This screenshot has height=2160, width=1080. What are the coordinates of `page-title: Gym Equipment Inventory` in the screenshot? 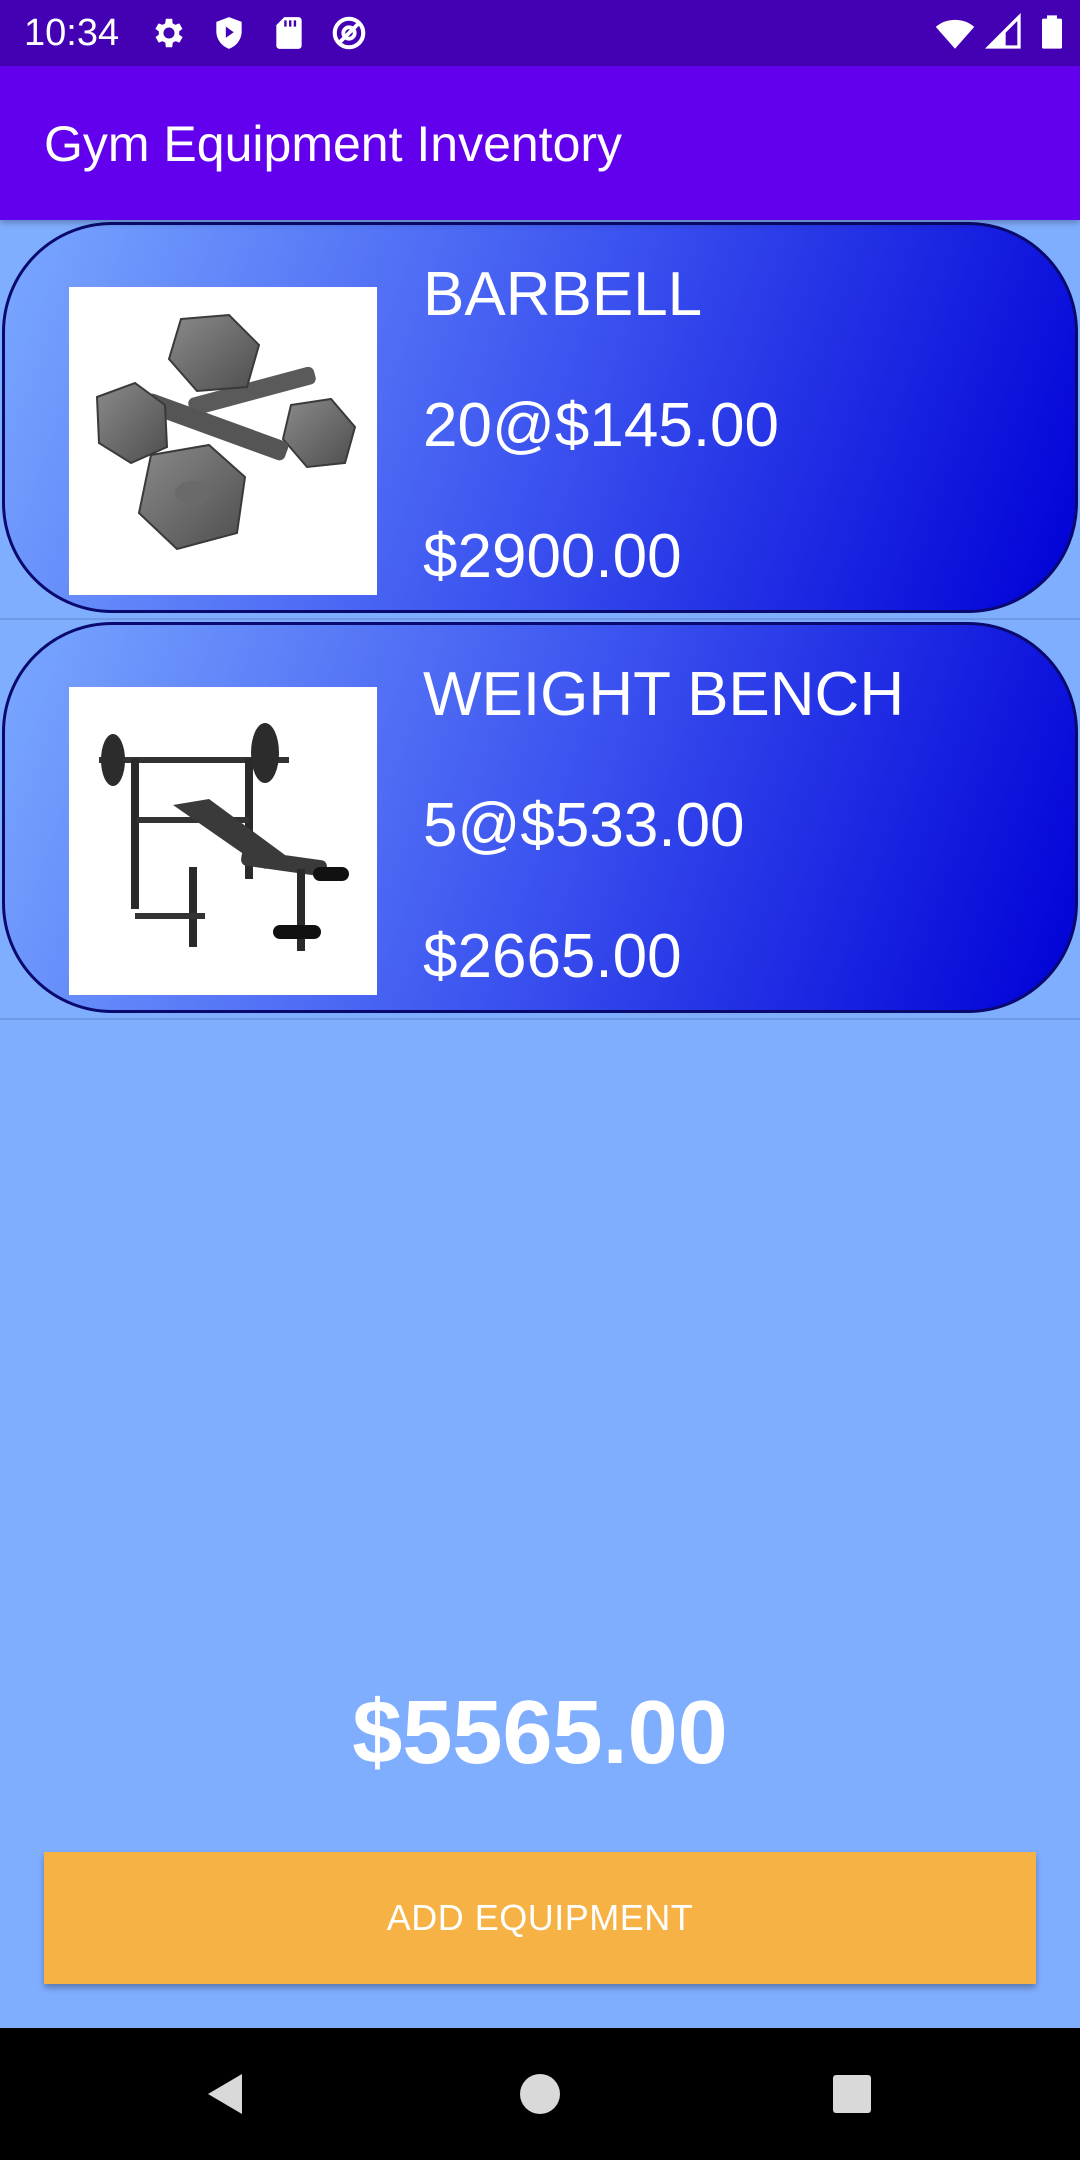 It's located at (333, 144).